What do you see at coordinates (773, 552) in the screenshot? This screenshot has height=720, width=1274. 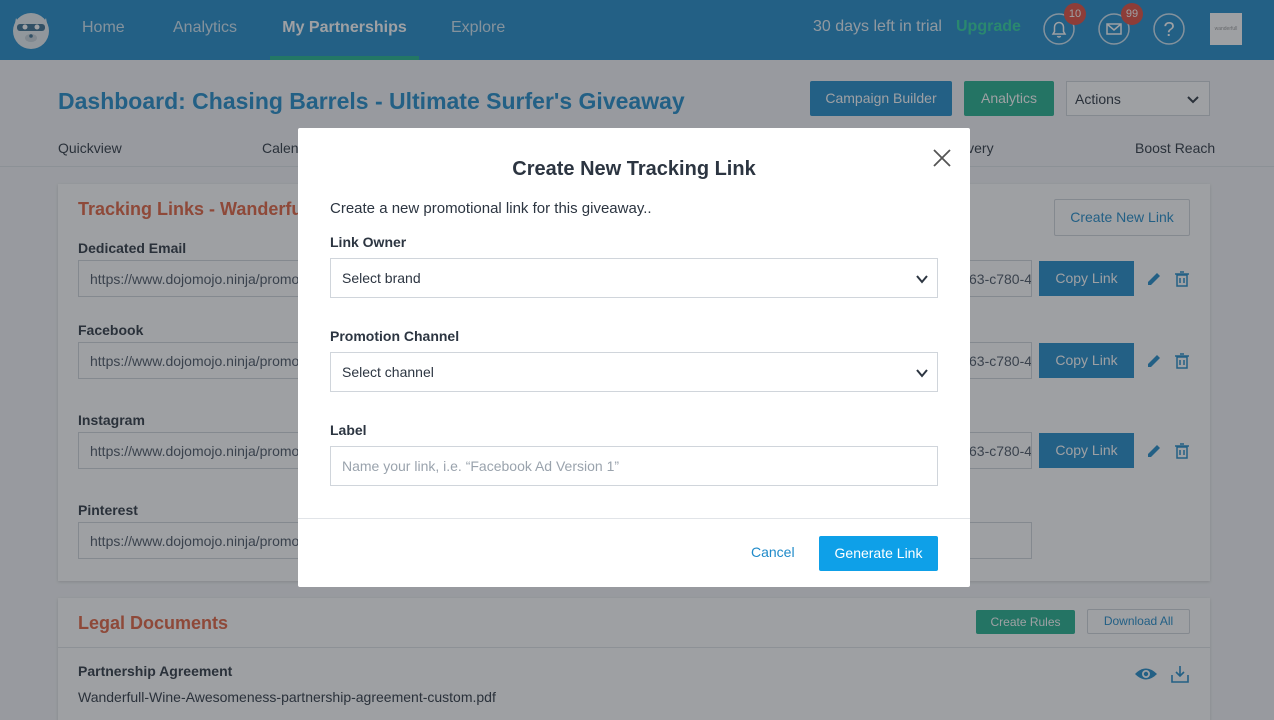 I see `cancel-button: Cancel` at bounding box center [773, 552].